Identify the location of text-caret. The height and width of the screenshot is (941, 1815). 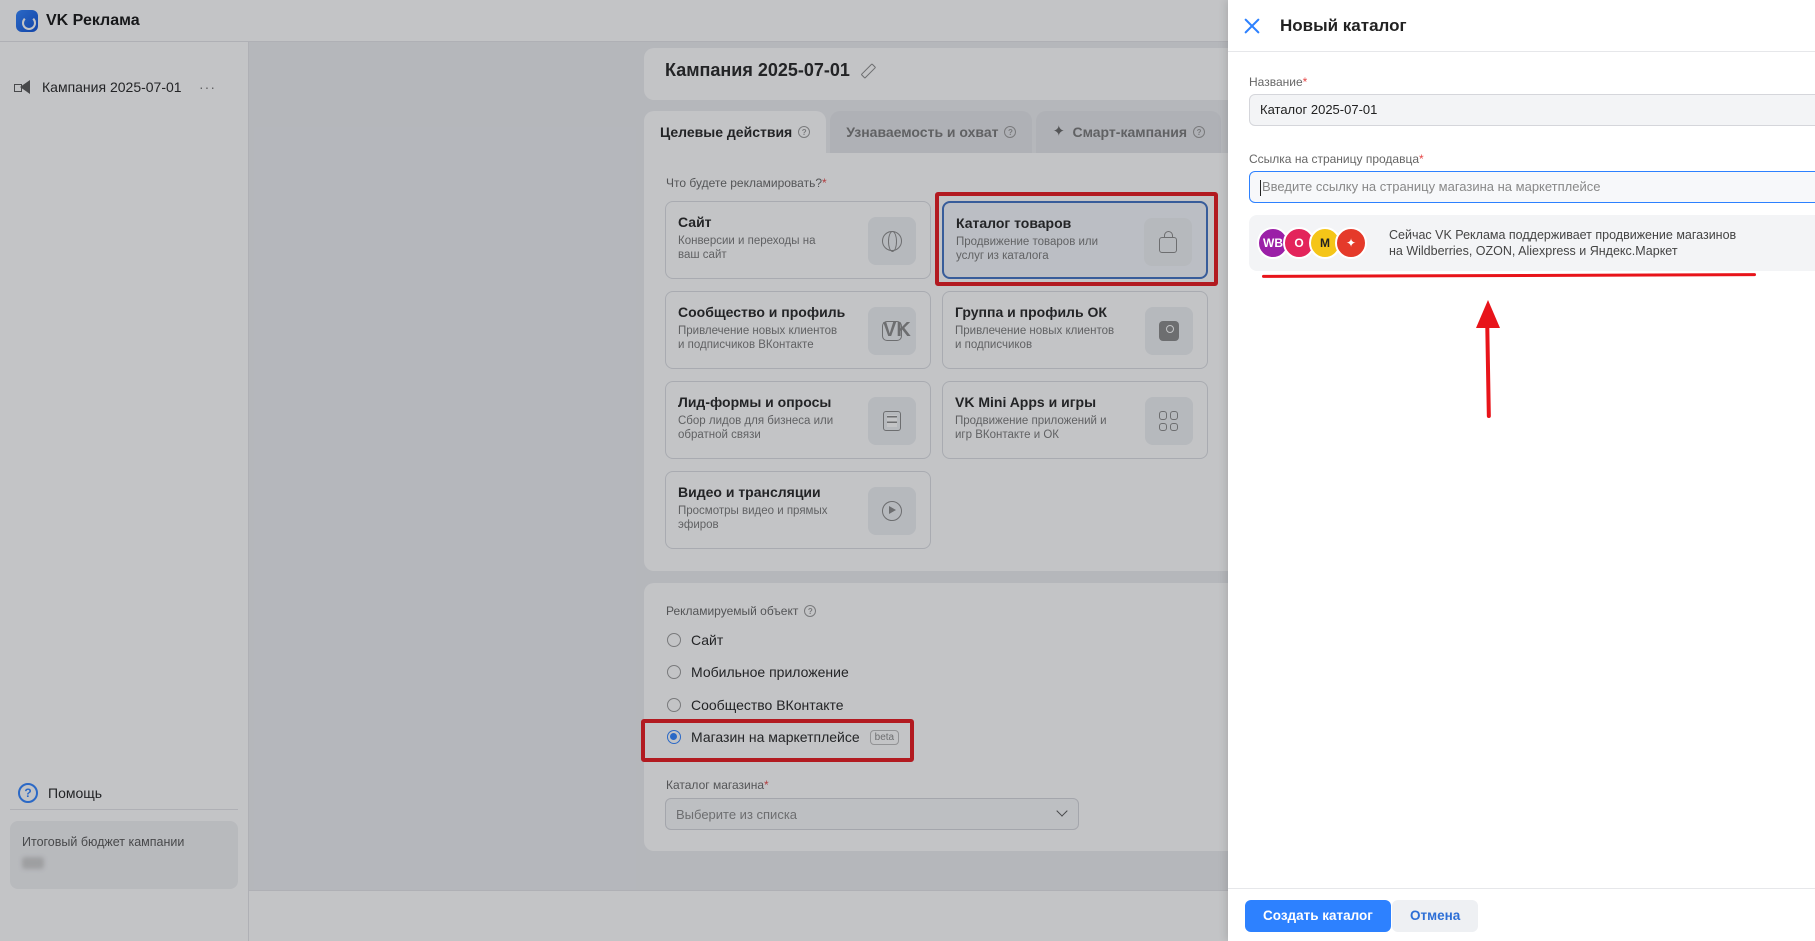
(1260, 187).